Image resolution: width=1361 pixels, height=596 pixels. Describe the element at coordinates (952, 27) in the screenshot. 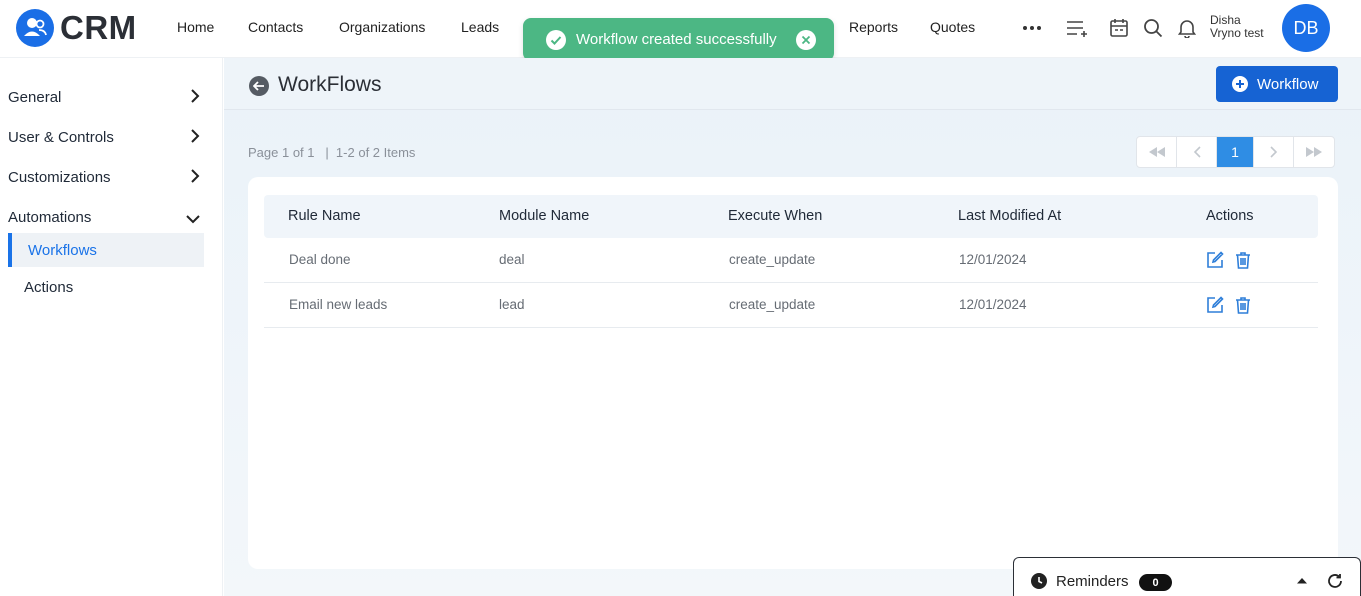

I see `nav-quotes: Quotes` at that location.